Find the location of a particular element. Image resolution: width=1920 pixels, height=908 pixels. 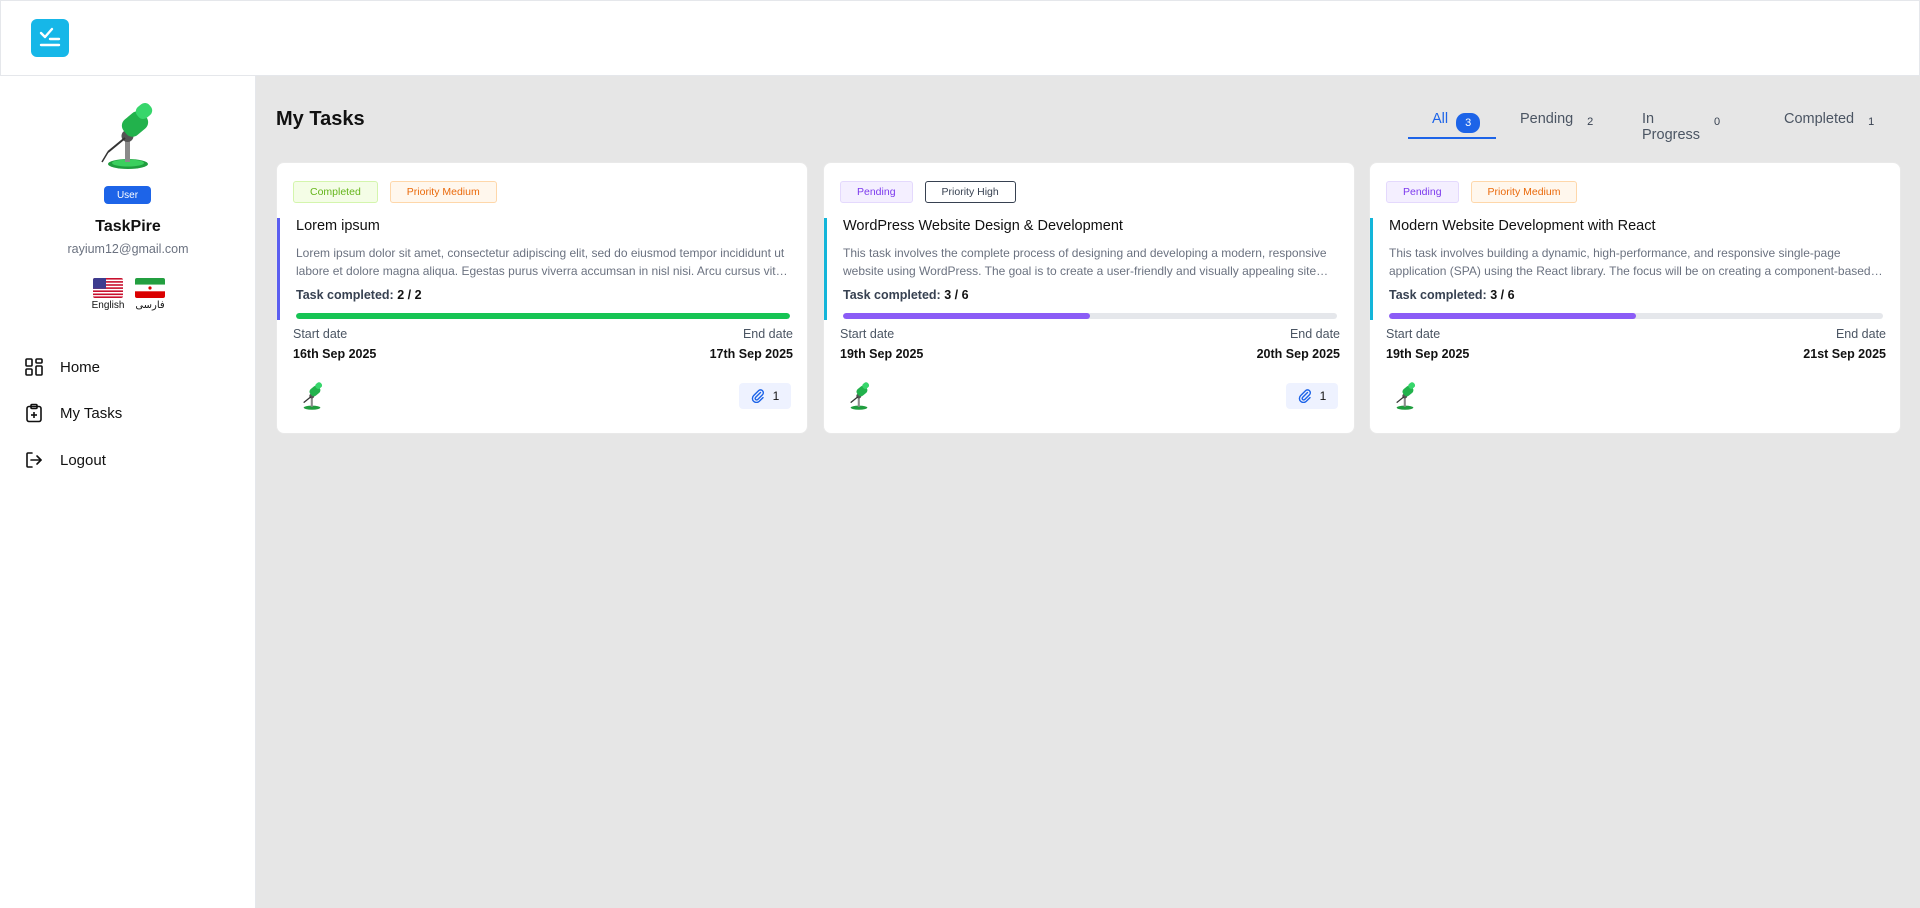

tab-label: In Progress is located at coordinates (1671, 127).